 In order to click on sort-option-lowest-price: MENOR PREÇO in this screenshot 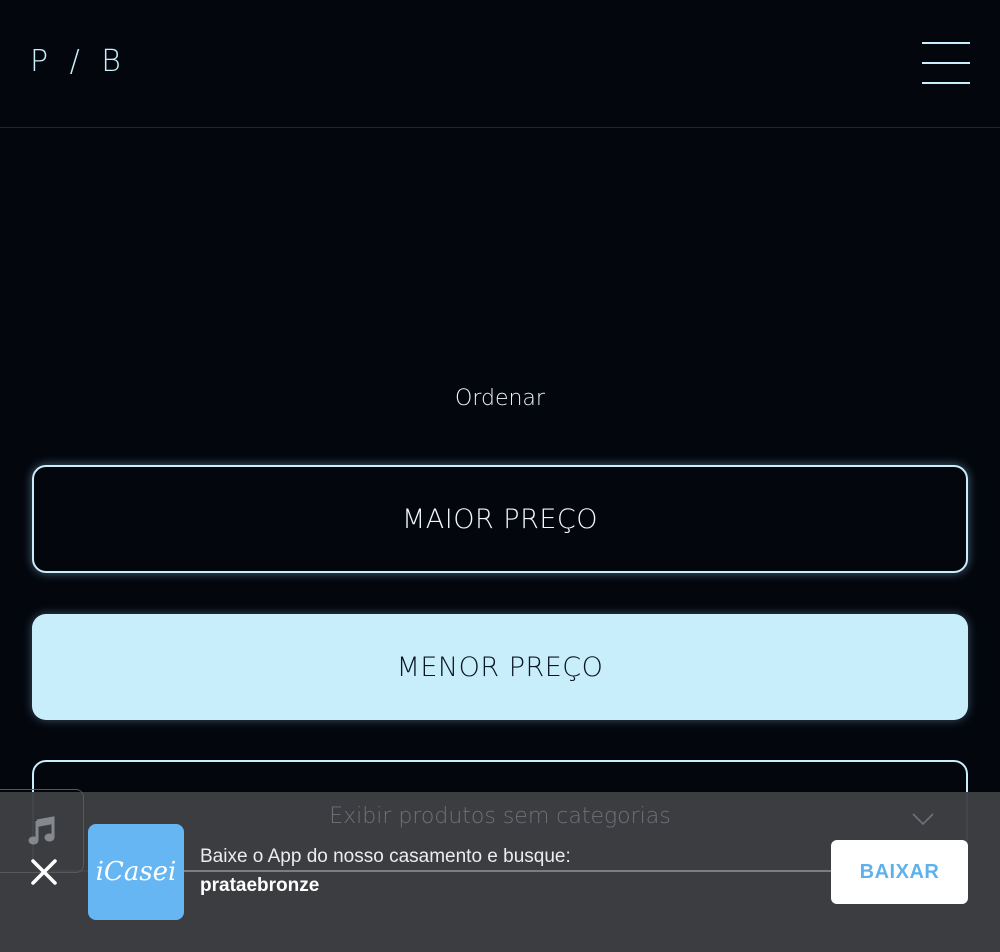, I will do `click(500, 667)`.